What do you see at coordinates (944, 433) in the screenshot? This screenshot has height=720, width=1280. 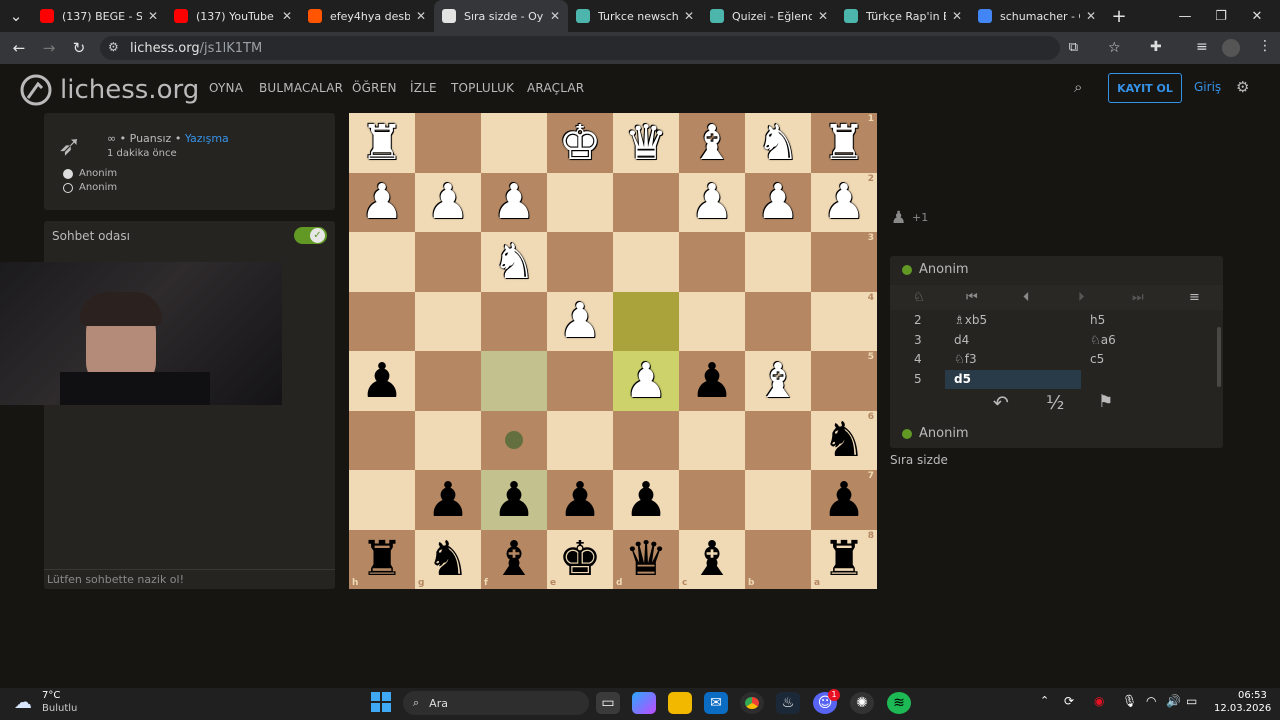 I see `bottom-player-name: Anonim` at bounding box center [944, 433].